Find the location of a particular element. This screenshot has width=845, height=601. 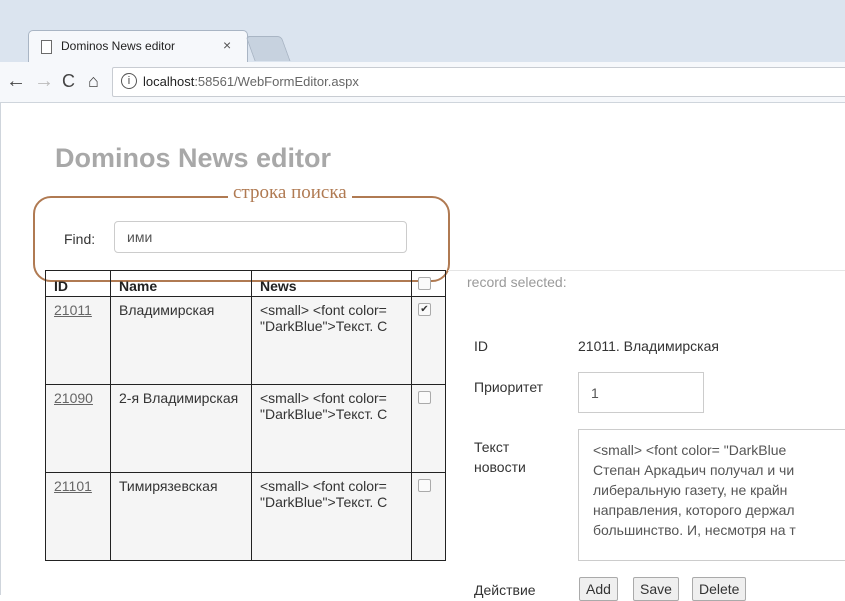

row-name: Владимирская is located at coordinates (181, 340).